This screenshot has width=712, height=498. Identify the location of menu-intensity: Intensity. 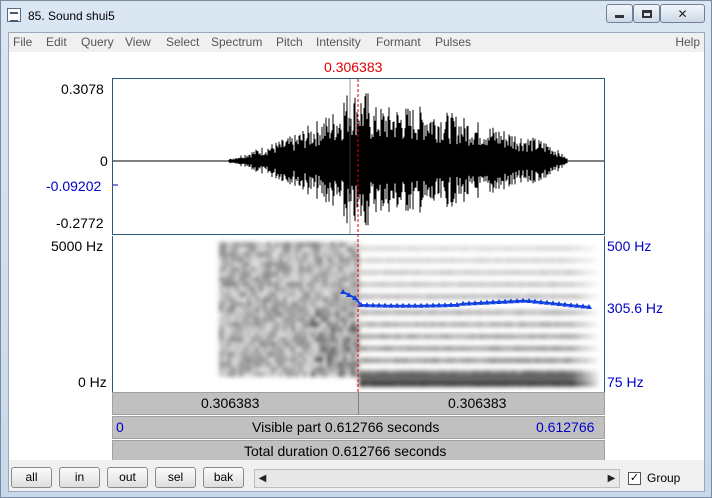
(338, 42).